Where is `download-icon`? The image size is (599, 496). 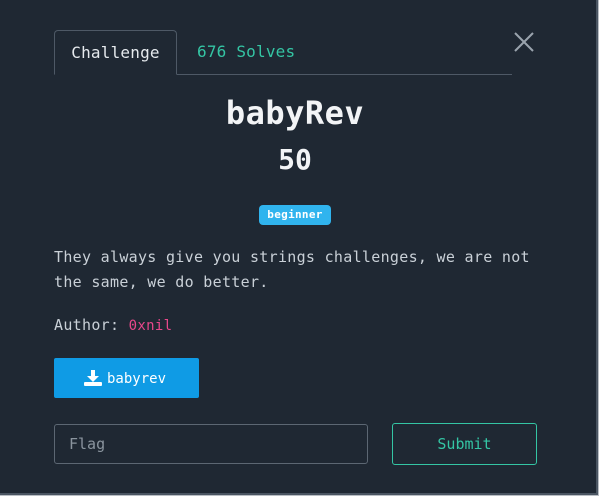 download-icon is located at coordinates (93, 378).